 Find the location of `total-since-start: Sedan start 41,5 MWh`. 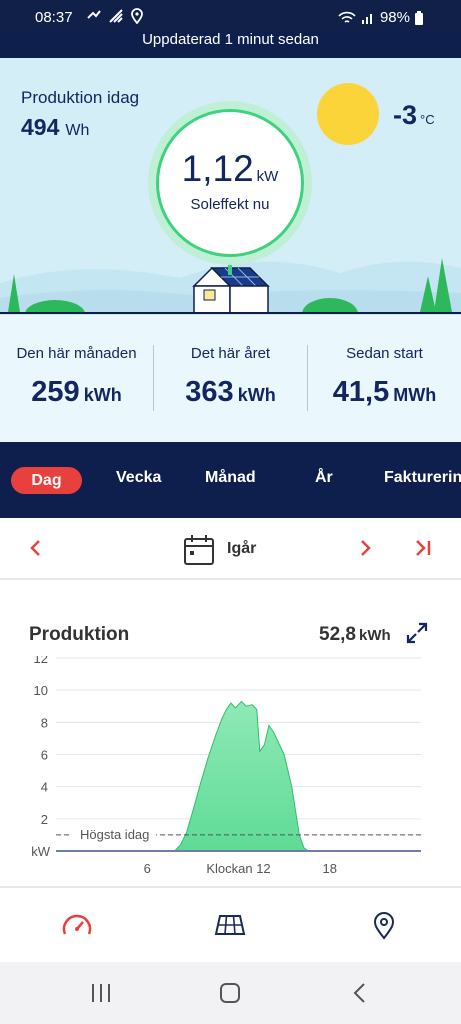

total-since-start: Sedan start 41,5 MWh is located at coordinates (384, 376).